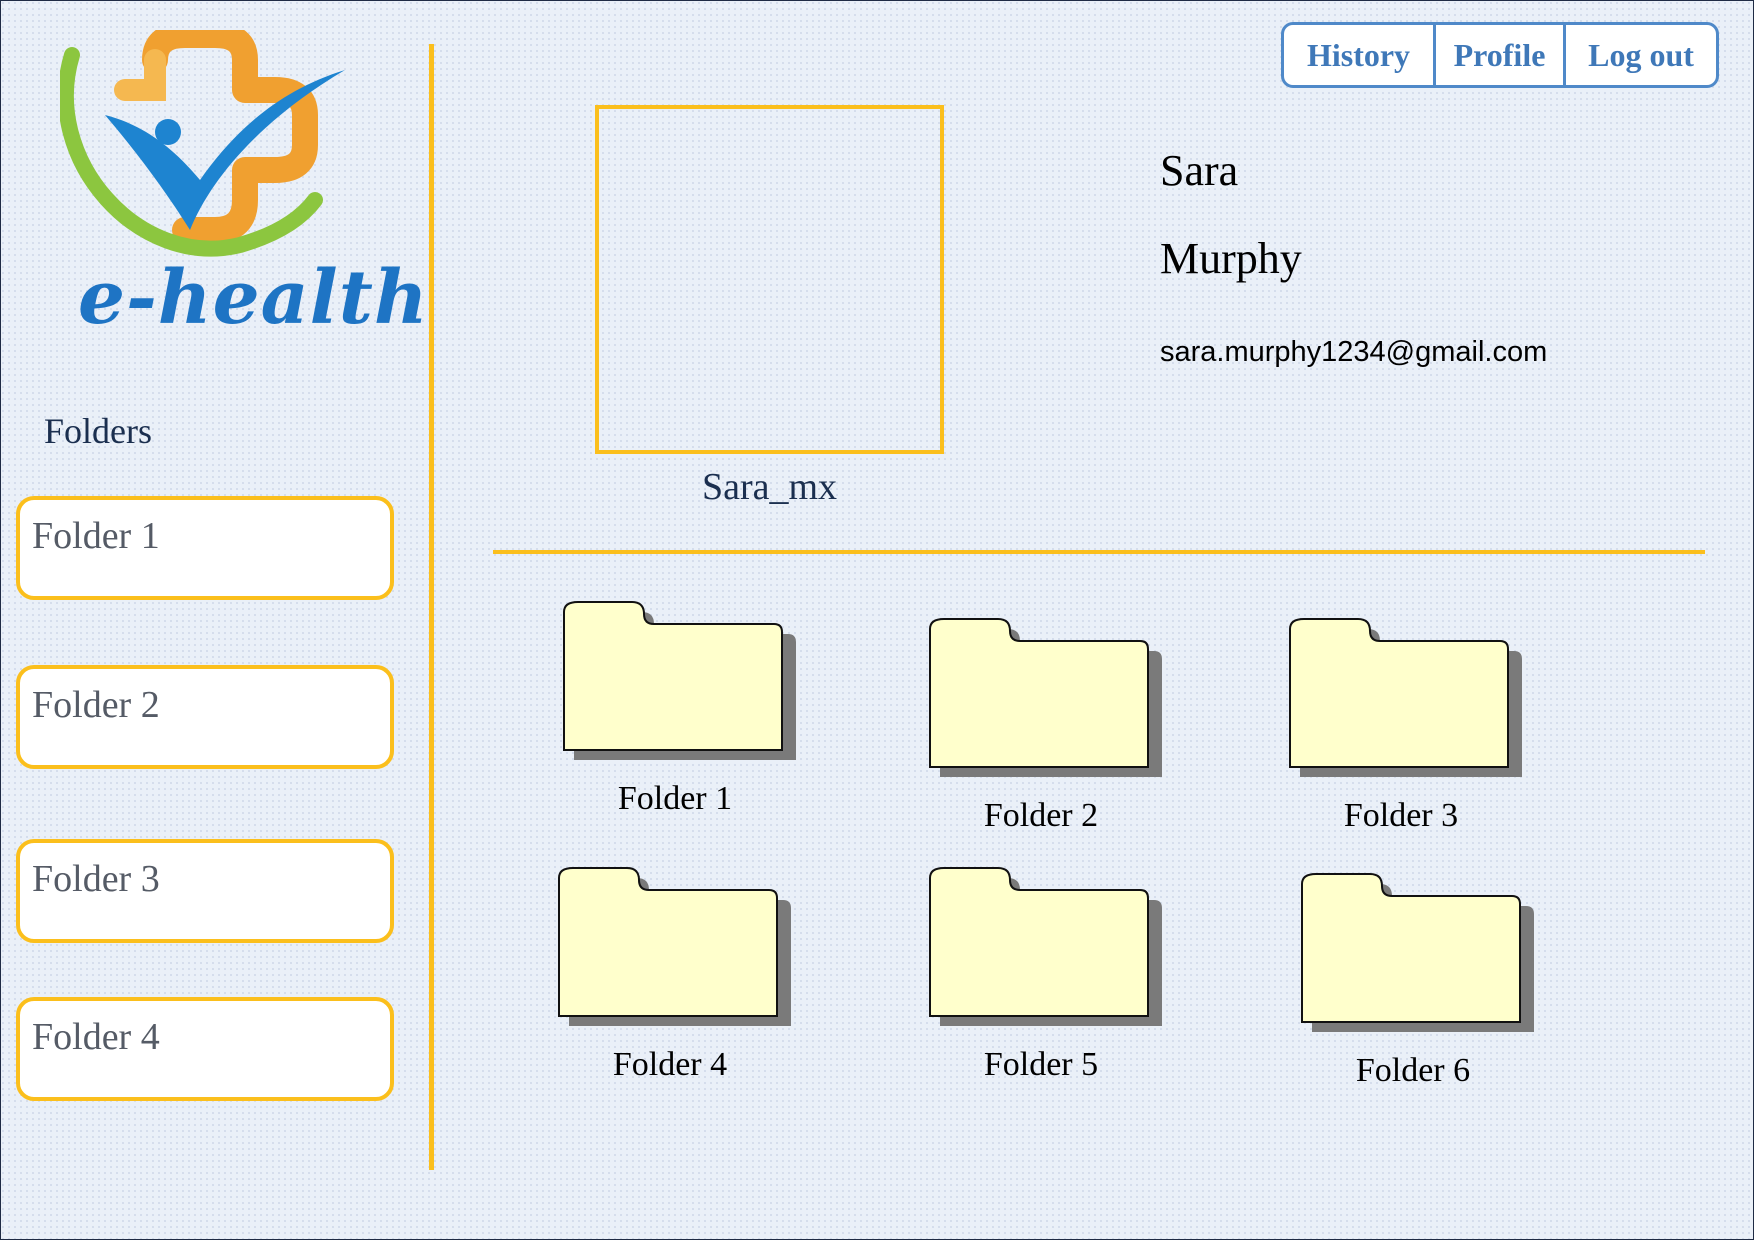  What do you see at coordinates (205, 717) in the screenshot?
I see `sidebar-item-folder-2: Folder 2` at bounding box center [205, 717].